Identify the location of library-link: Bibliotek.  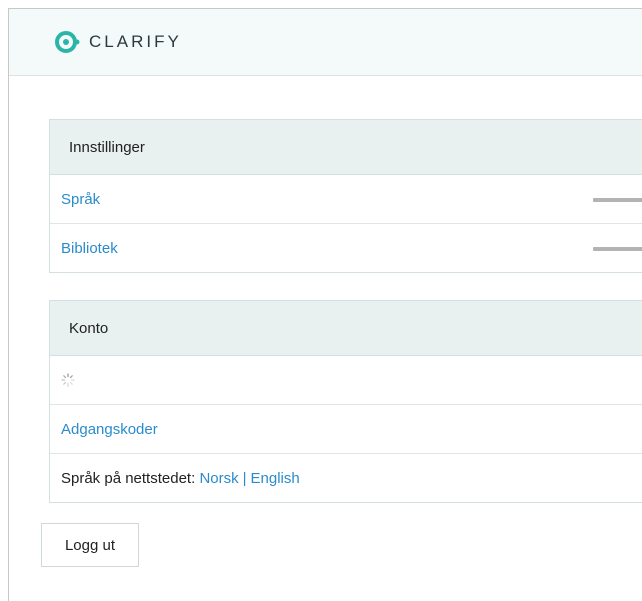
(89, 248).